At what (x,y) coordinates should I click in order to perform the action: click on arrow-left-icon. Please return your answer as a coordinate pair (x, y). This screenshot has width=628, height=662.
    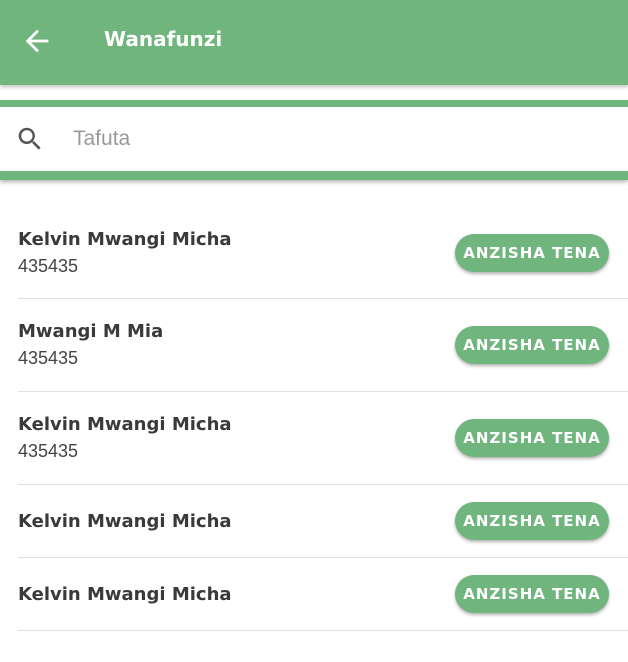
    Looking at the image, I should click on (37, 41).